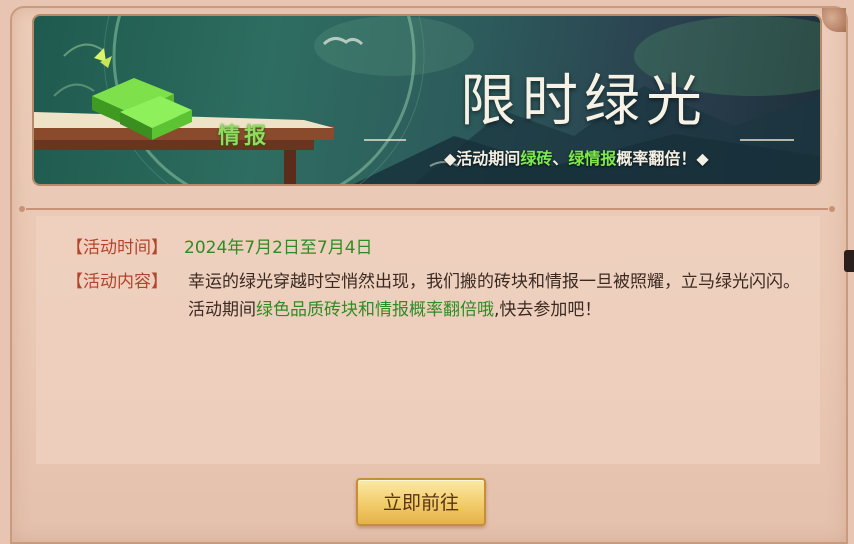  Describe the element at coordinates (375, 310) in the screenshot. I see `event-content-highlight: 绿色品质砖块和情报概率翻倍哦` at that location.